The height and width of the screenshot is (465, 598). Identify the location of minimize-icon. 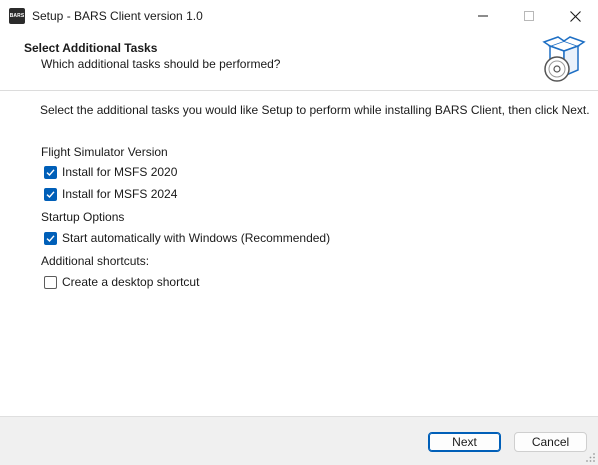
(483, 16).